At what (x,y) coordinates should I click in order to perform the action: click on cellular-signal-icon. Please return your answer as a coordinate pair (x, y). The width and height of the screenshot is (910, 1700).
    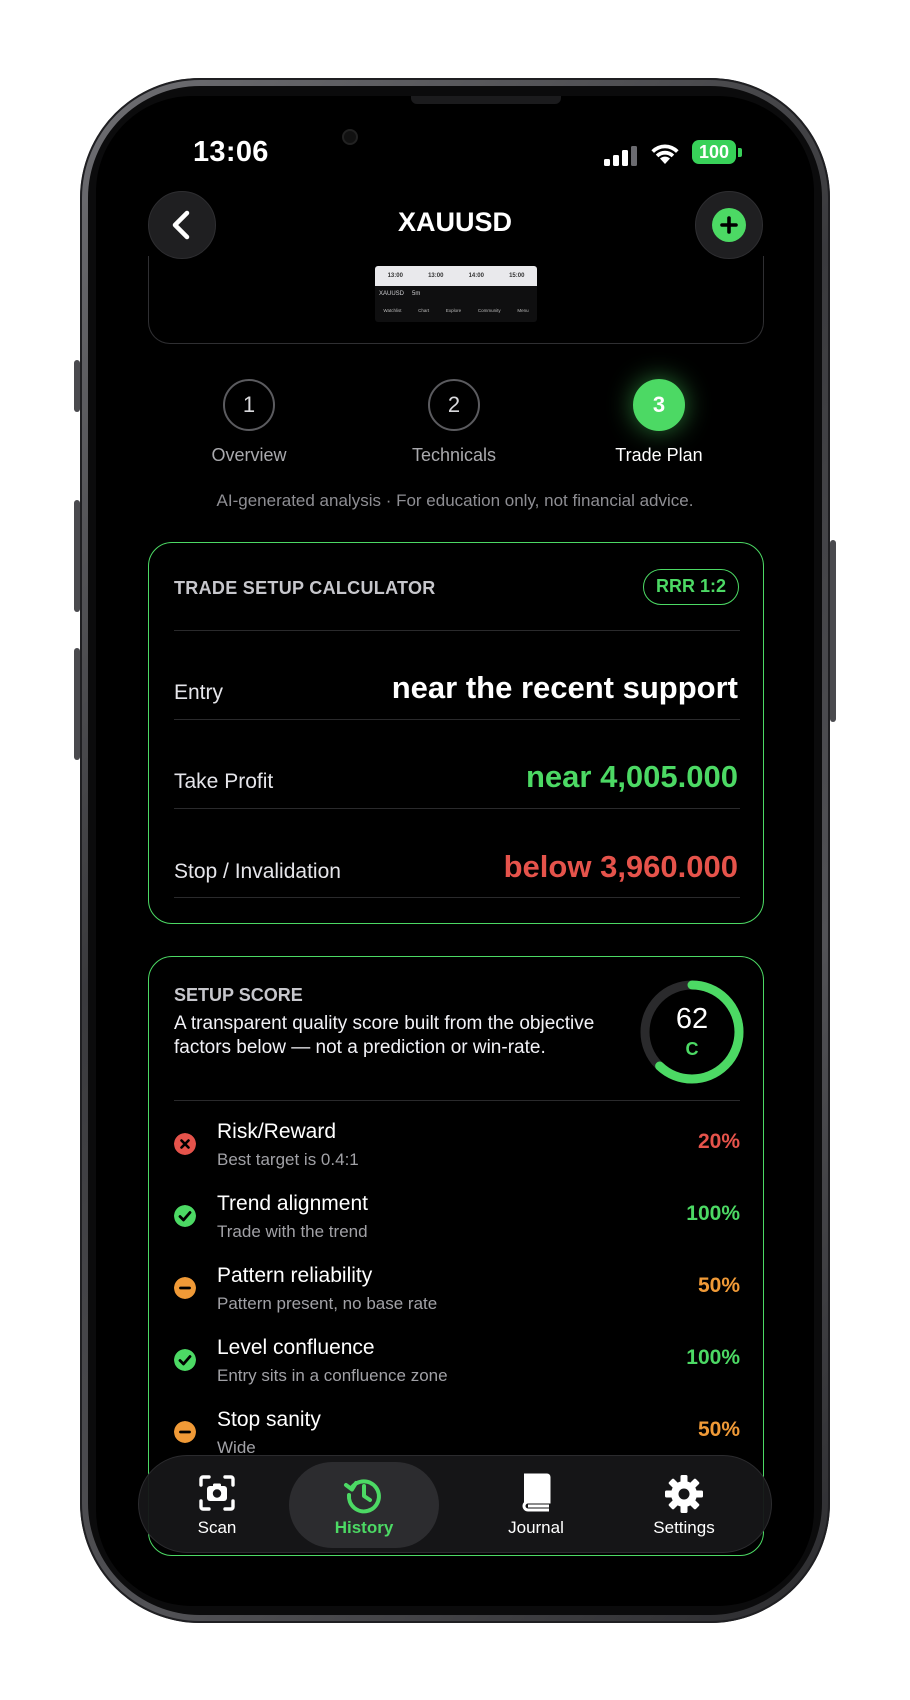
    Looking at the image, I should click on (620, 156).